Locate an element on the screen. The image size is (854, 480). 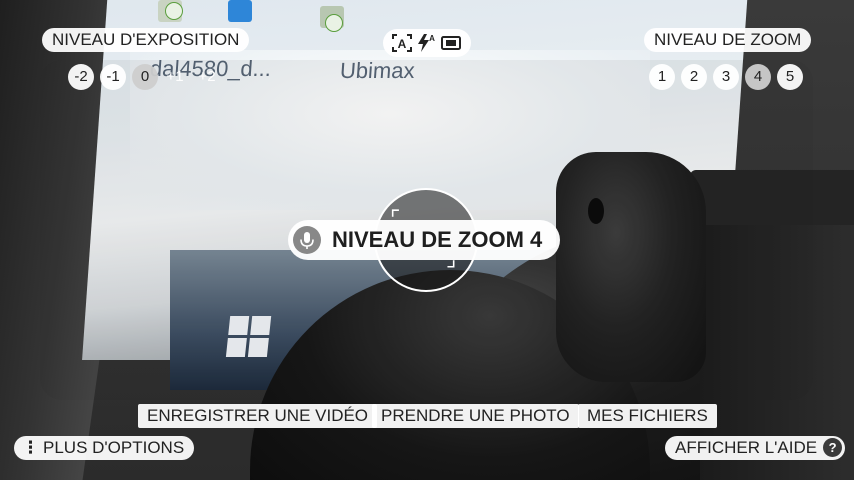
zoom-level-5: 5 is located at coordinates (790, 77).